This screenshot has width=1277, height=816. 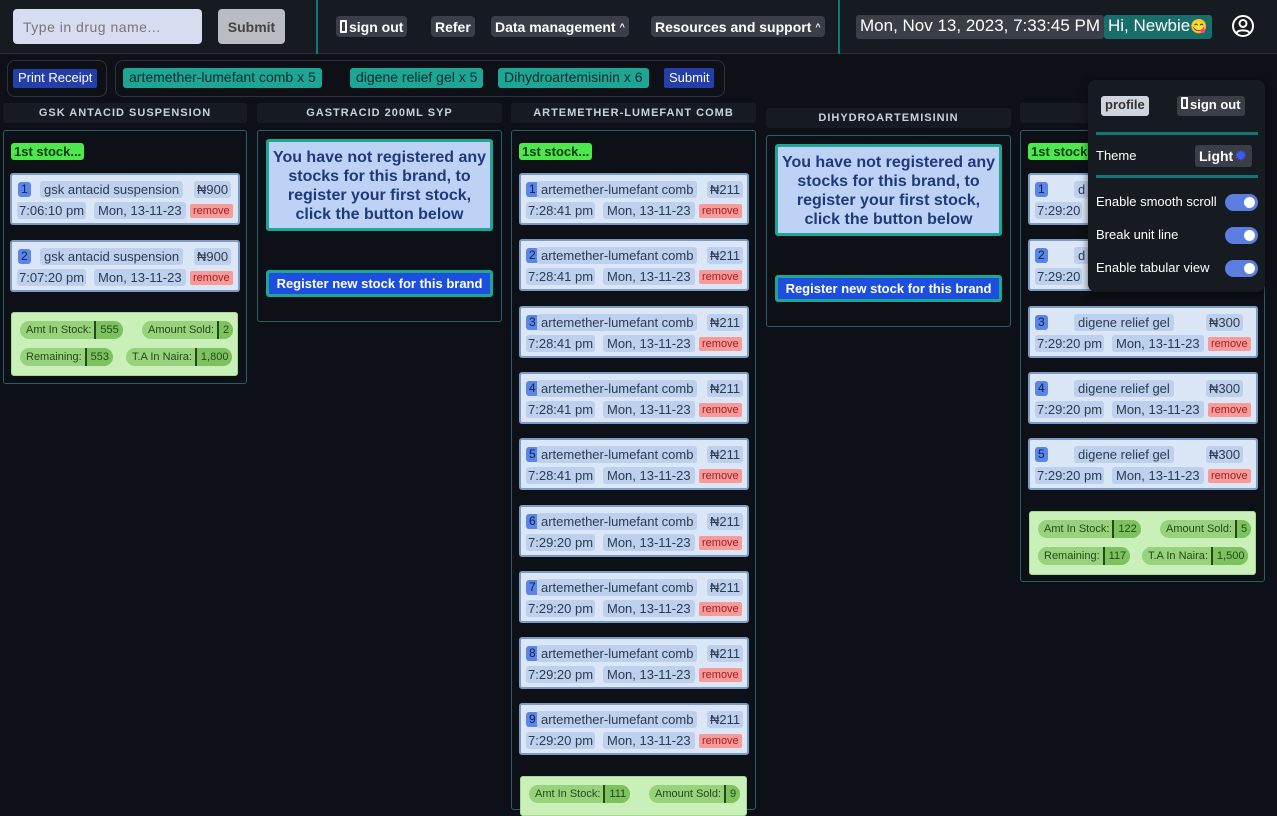 What do you see at coordinates (125, 113) in the screenshot?
I see `column-title: GSK ANTACID SUSPENSION` at bounding box center [125, 113].